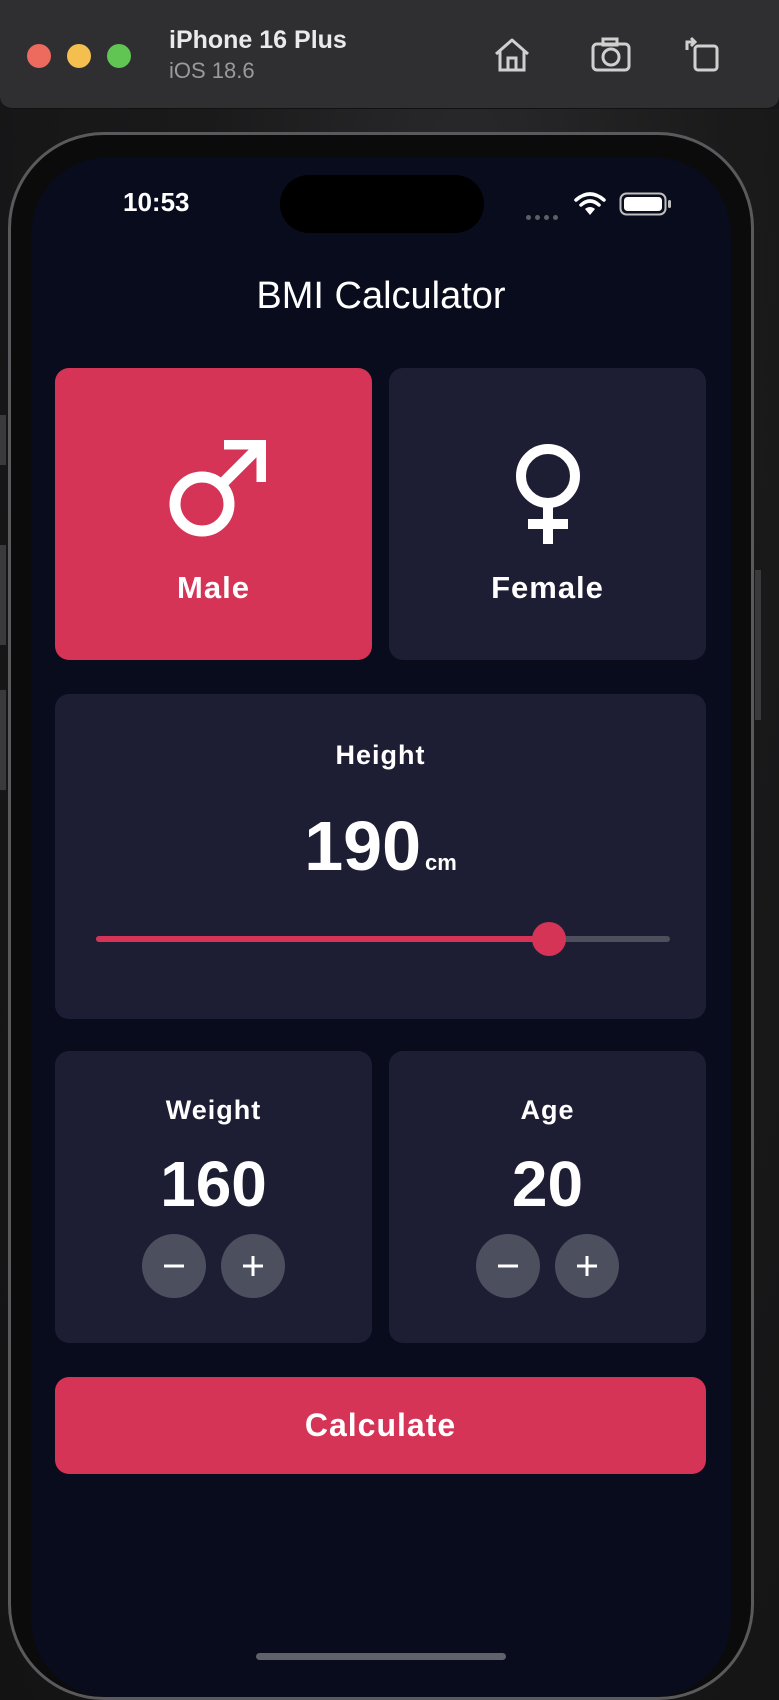 The height and width of the screenshot is (1700, 779). I want to click on age-card: Age 20, so click(547, 1197).